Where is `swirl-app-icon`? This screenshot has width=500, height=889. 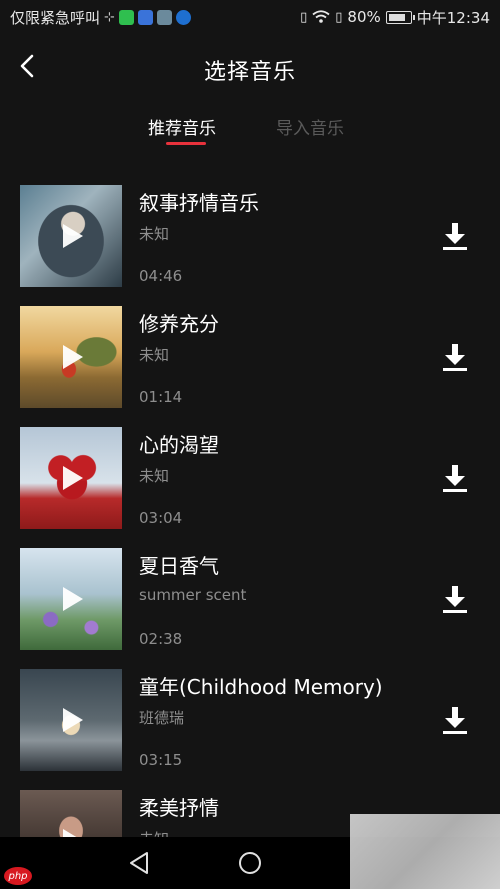
swirl-app-icon is located at coordinates (183, 17).